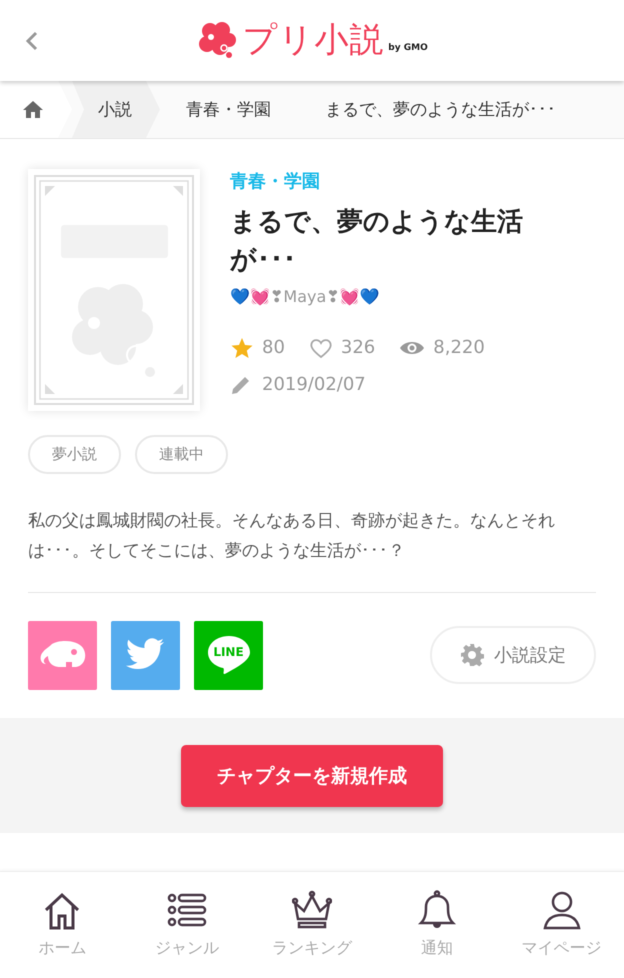  I want to click on nav-tab: ジャンル, so click(187, 925).